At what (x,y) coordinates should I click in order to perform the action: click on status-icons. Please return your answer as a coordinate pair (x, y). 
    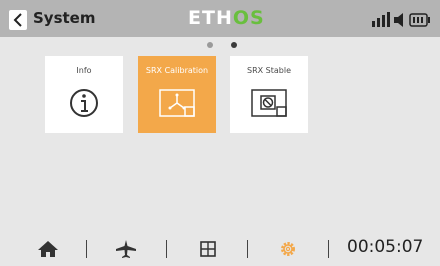
    Looking at the image, I should click on (402, 20).